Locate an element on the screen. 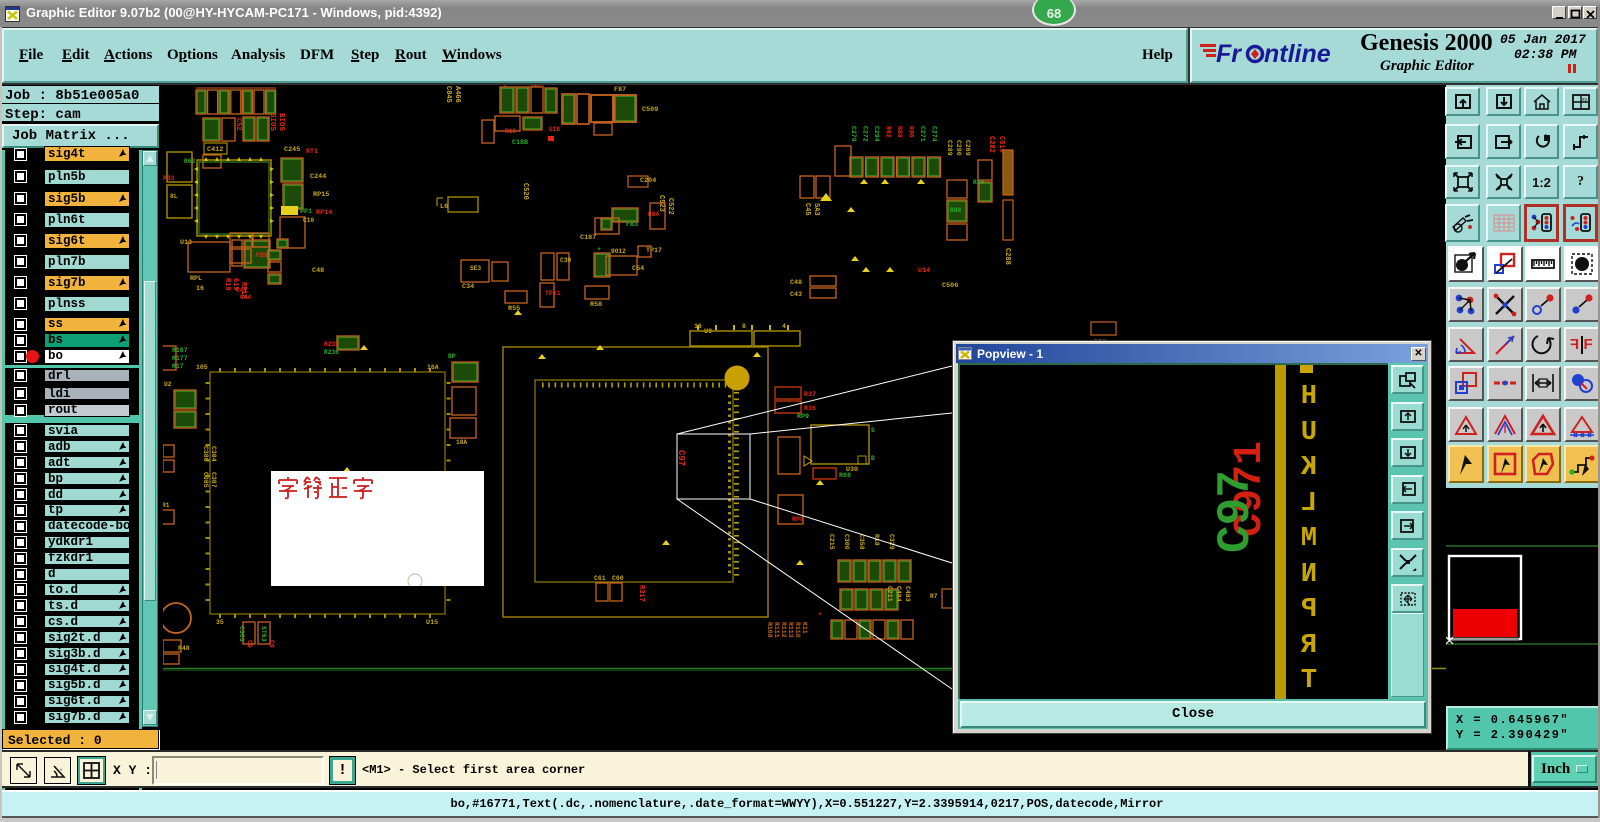 Image resolution: width=1600 pixels, height=822 pixels. svg-text: C845 is located at coordinates (448, 94).